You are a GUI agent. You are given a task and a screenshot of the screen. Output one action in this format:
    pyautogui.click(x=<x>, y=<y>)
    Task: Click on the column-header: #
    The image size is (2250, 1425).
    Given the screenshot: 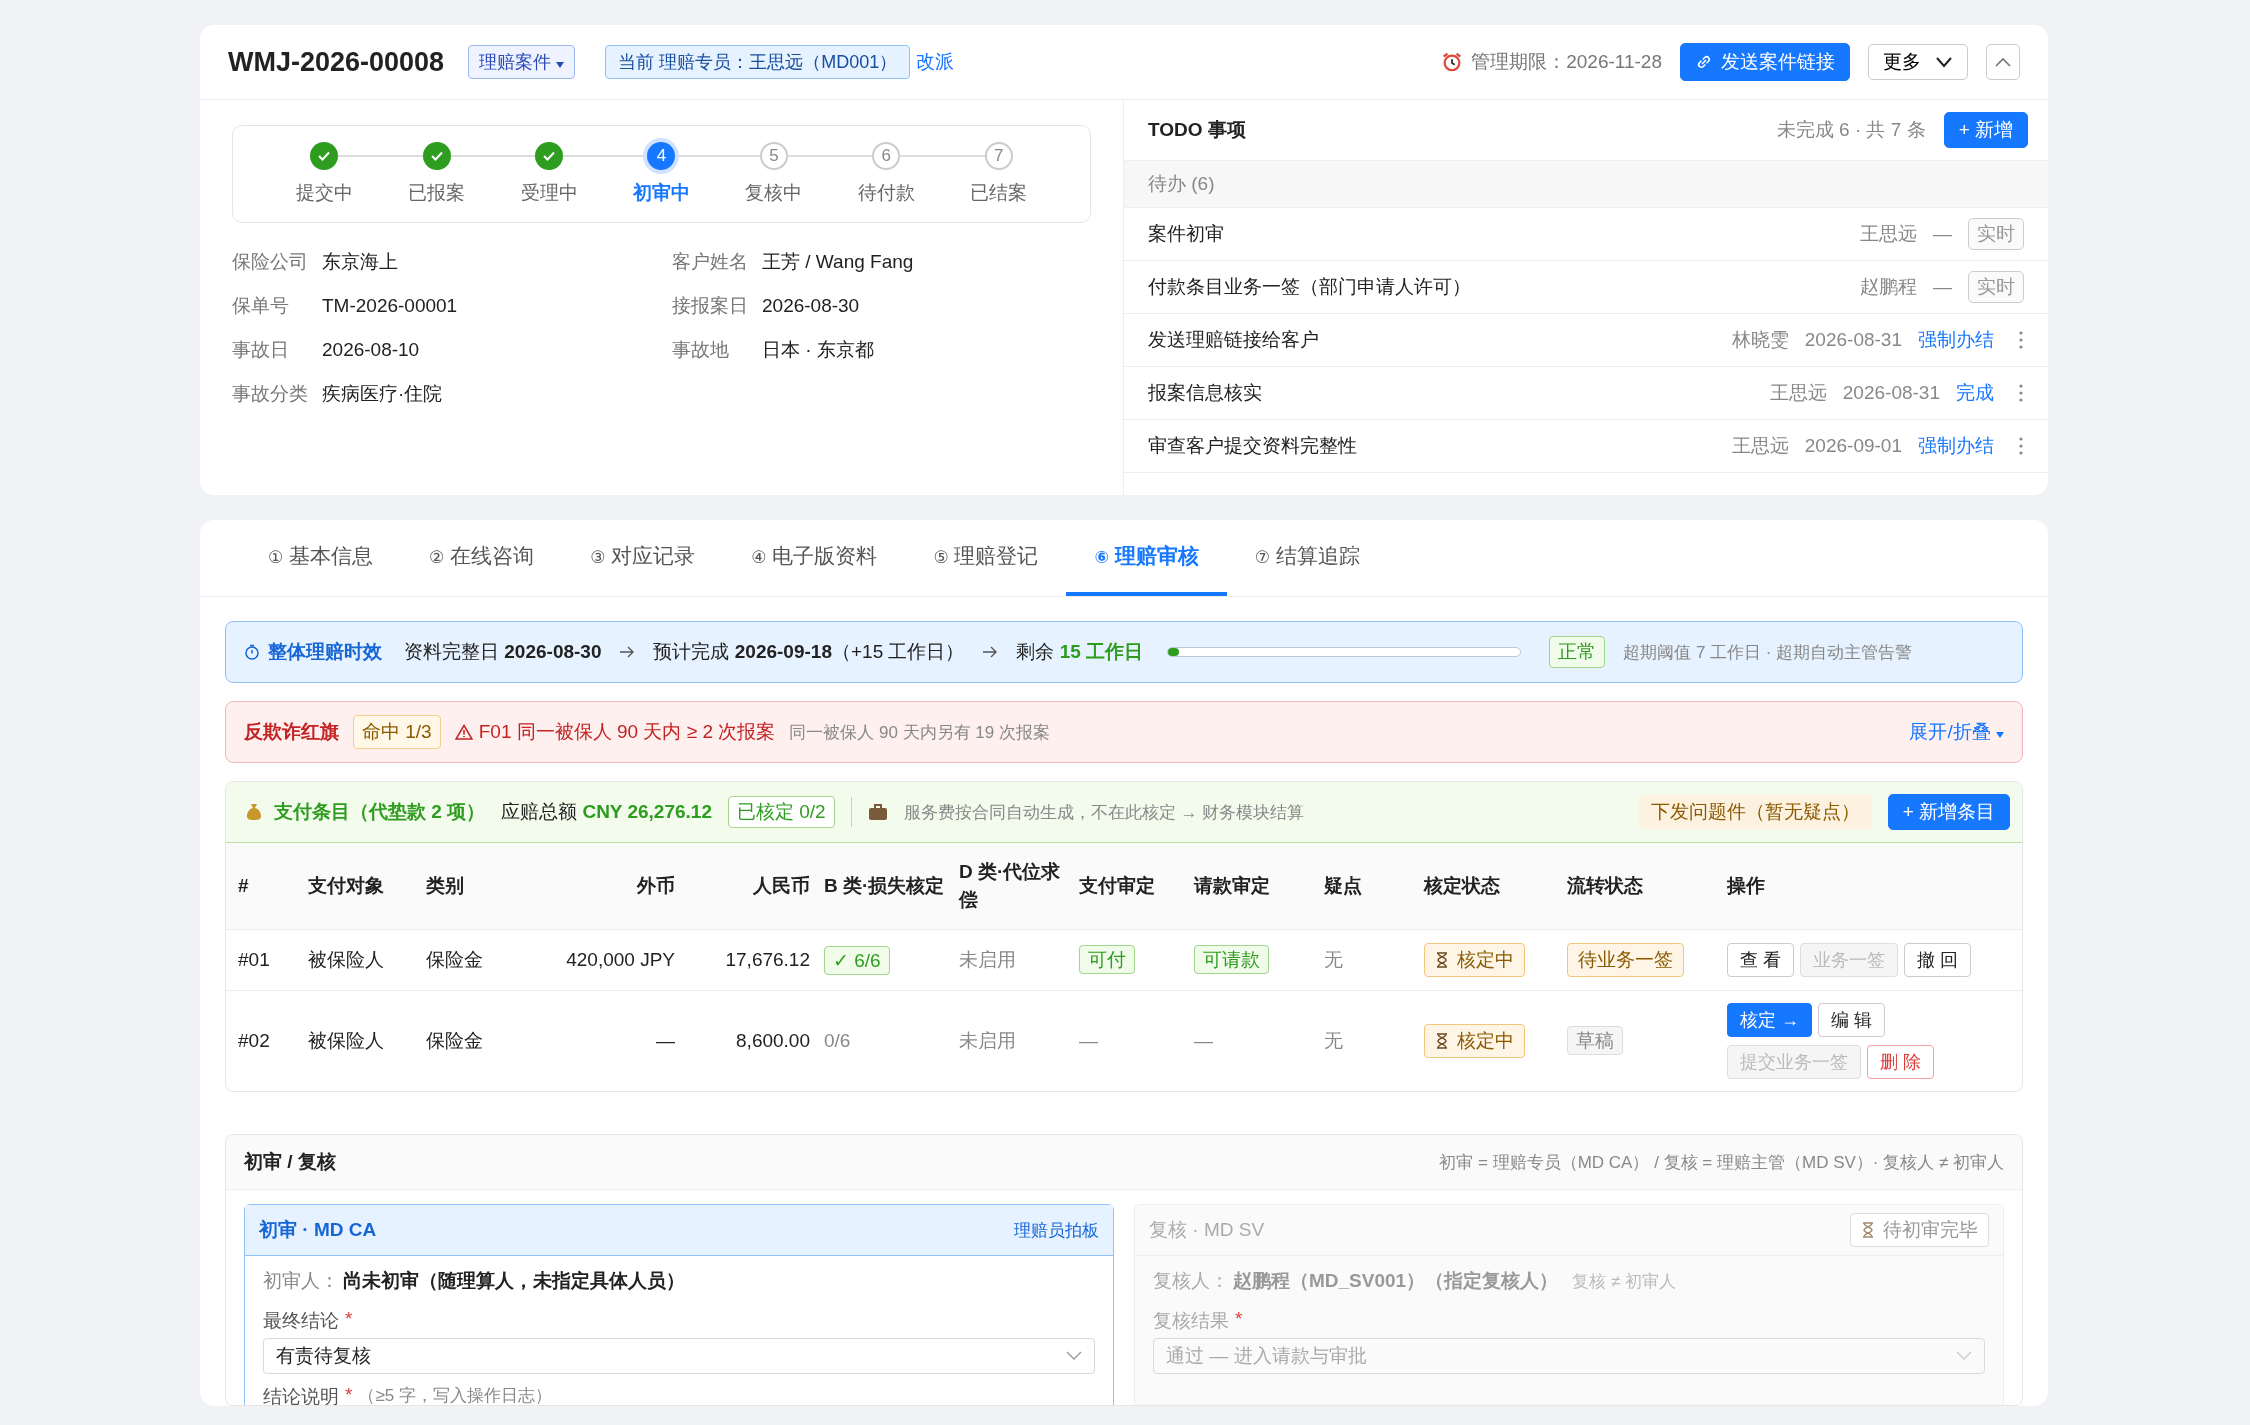 What is the action you would take?
    pyautogui.click(x=244, y=885)
    